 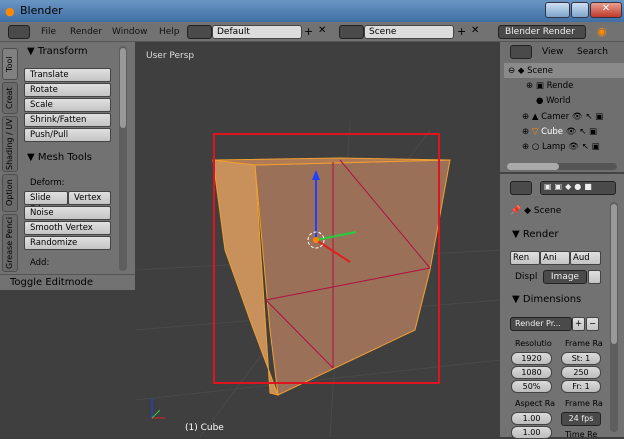 What do you see at coordinates (521, 188) in the screenshot?
I see `properties-editor-icon` at bounding box center [521, 188].